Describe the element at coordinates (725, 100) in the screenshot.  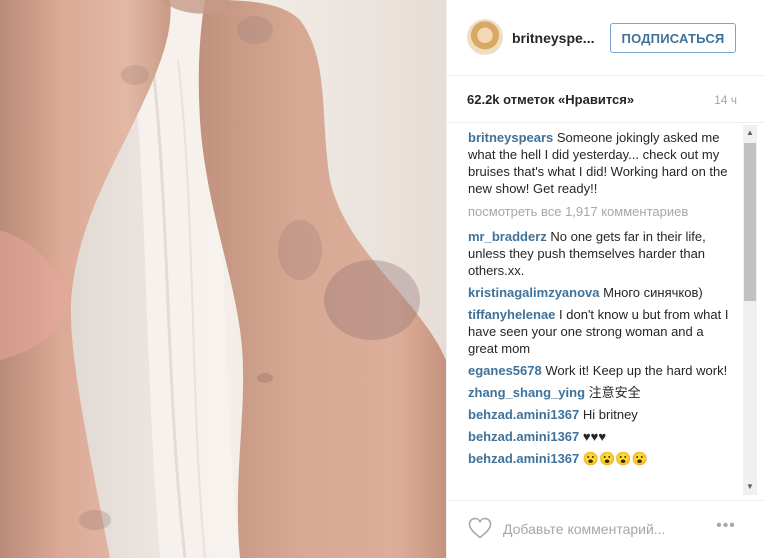
I see `post-time: 14 ч` at that location.